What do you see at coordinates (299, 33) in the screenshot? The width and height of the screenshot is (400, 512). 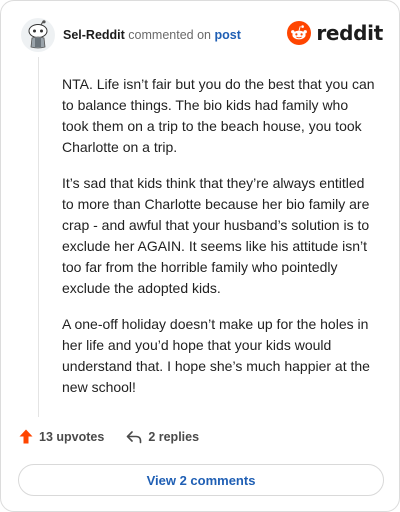 I see `reddit-snoo-icon` at bounding box center [299, 33].